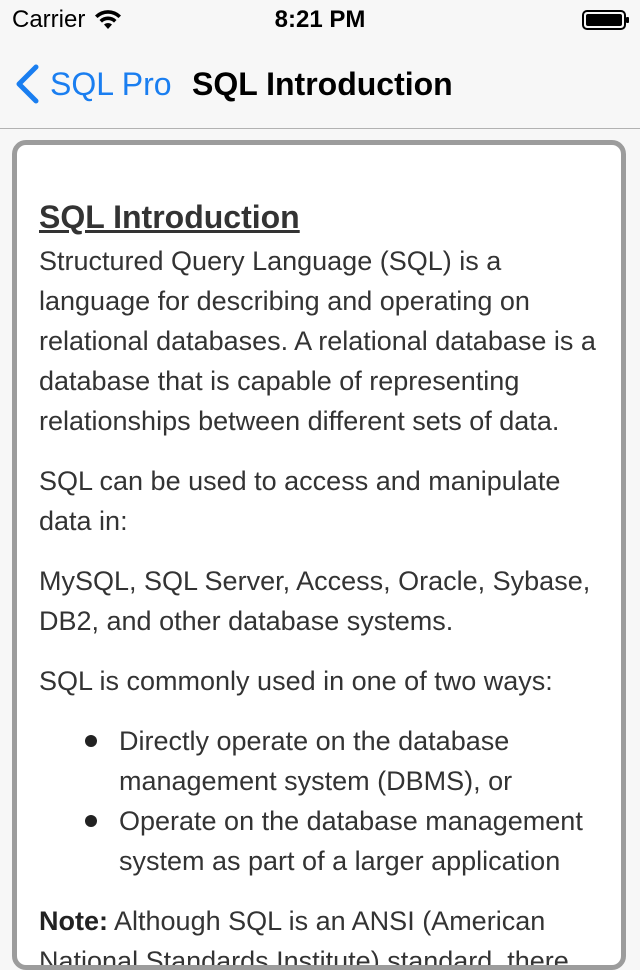 Image resolution: width=640 pixels, height=970 pixels. I want to click on back-button: SQL Pro, so click(93, 84).